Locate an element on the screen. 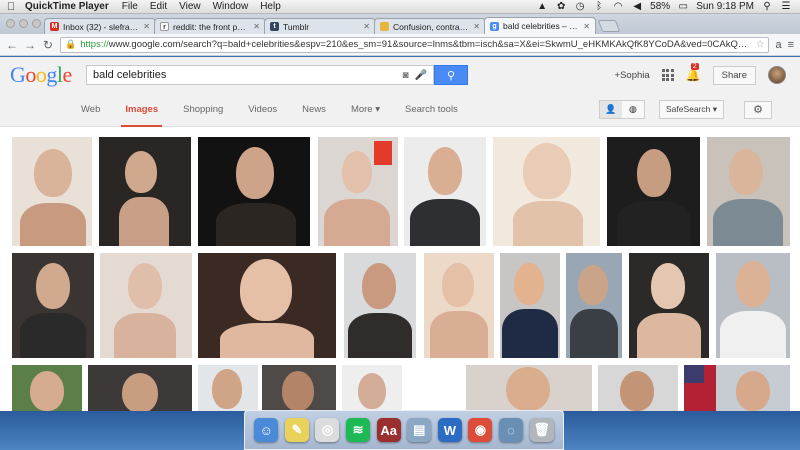 This screenshot has height=450, width=800. tab-more: More ▾ is located at coordinates (365, 110).